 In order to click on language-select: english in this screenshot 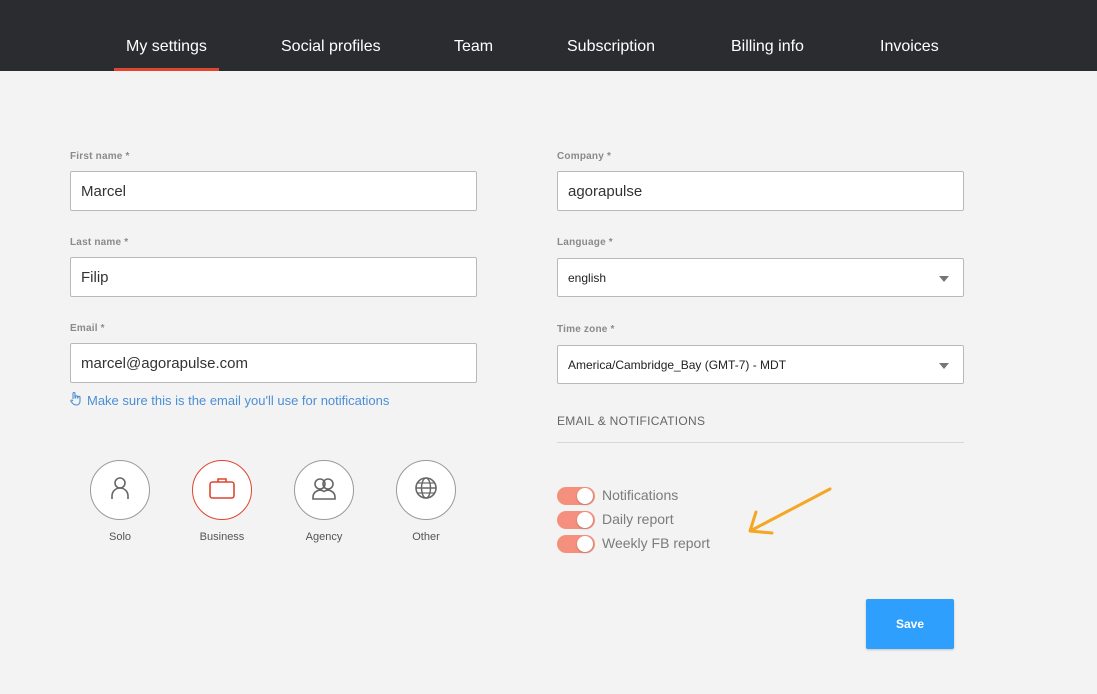, I will do `click(760, 277)`.